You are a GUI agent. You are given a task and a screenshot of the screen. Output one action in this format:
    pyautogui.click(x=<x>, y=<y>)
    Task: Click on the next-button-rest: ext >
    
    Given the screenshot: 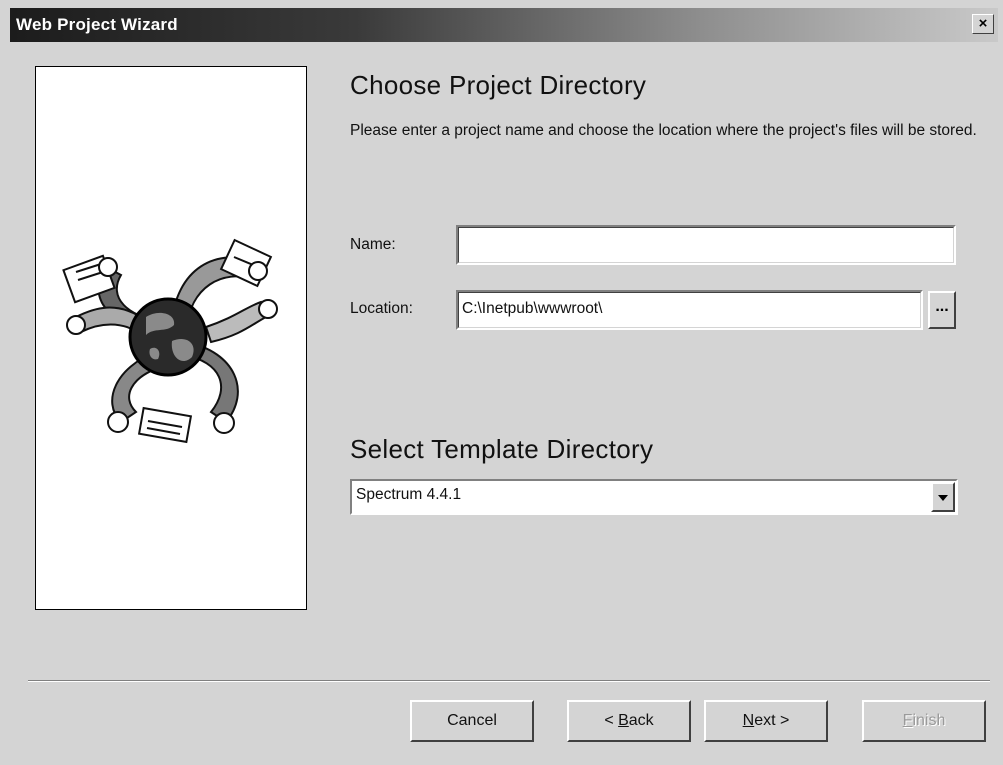 What is the action you would take?
    pyautogui.click(x=772, y=720)
    